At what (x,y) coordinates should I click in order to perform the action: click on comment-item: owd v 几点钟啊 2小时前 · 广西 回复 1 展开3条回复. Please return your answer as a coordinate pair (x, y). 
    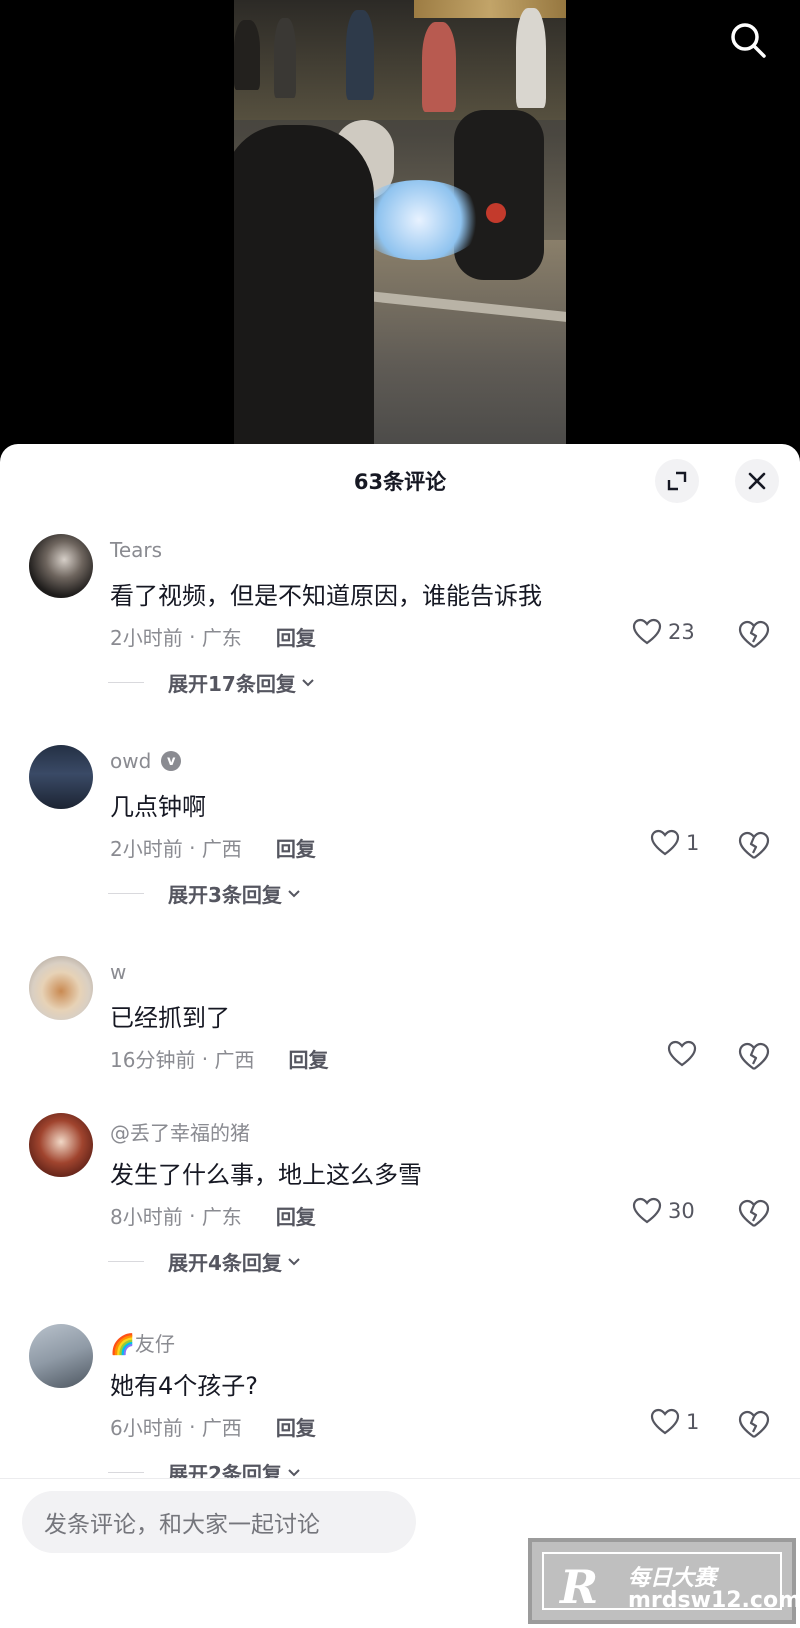
    Looking at the image, I should click on (400, 850).